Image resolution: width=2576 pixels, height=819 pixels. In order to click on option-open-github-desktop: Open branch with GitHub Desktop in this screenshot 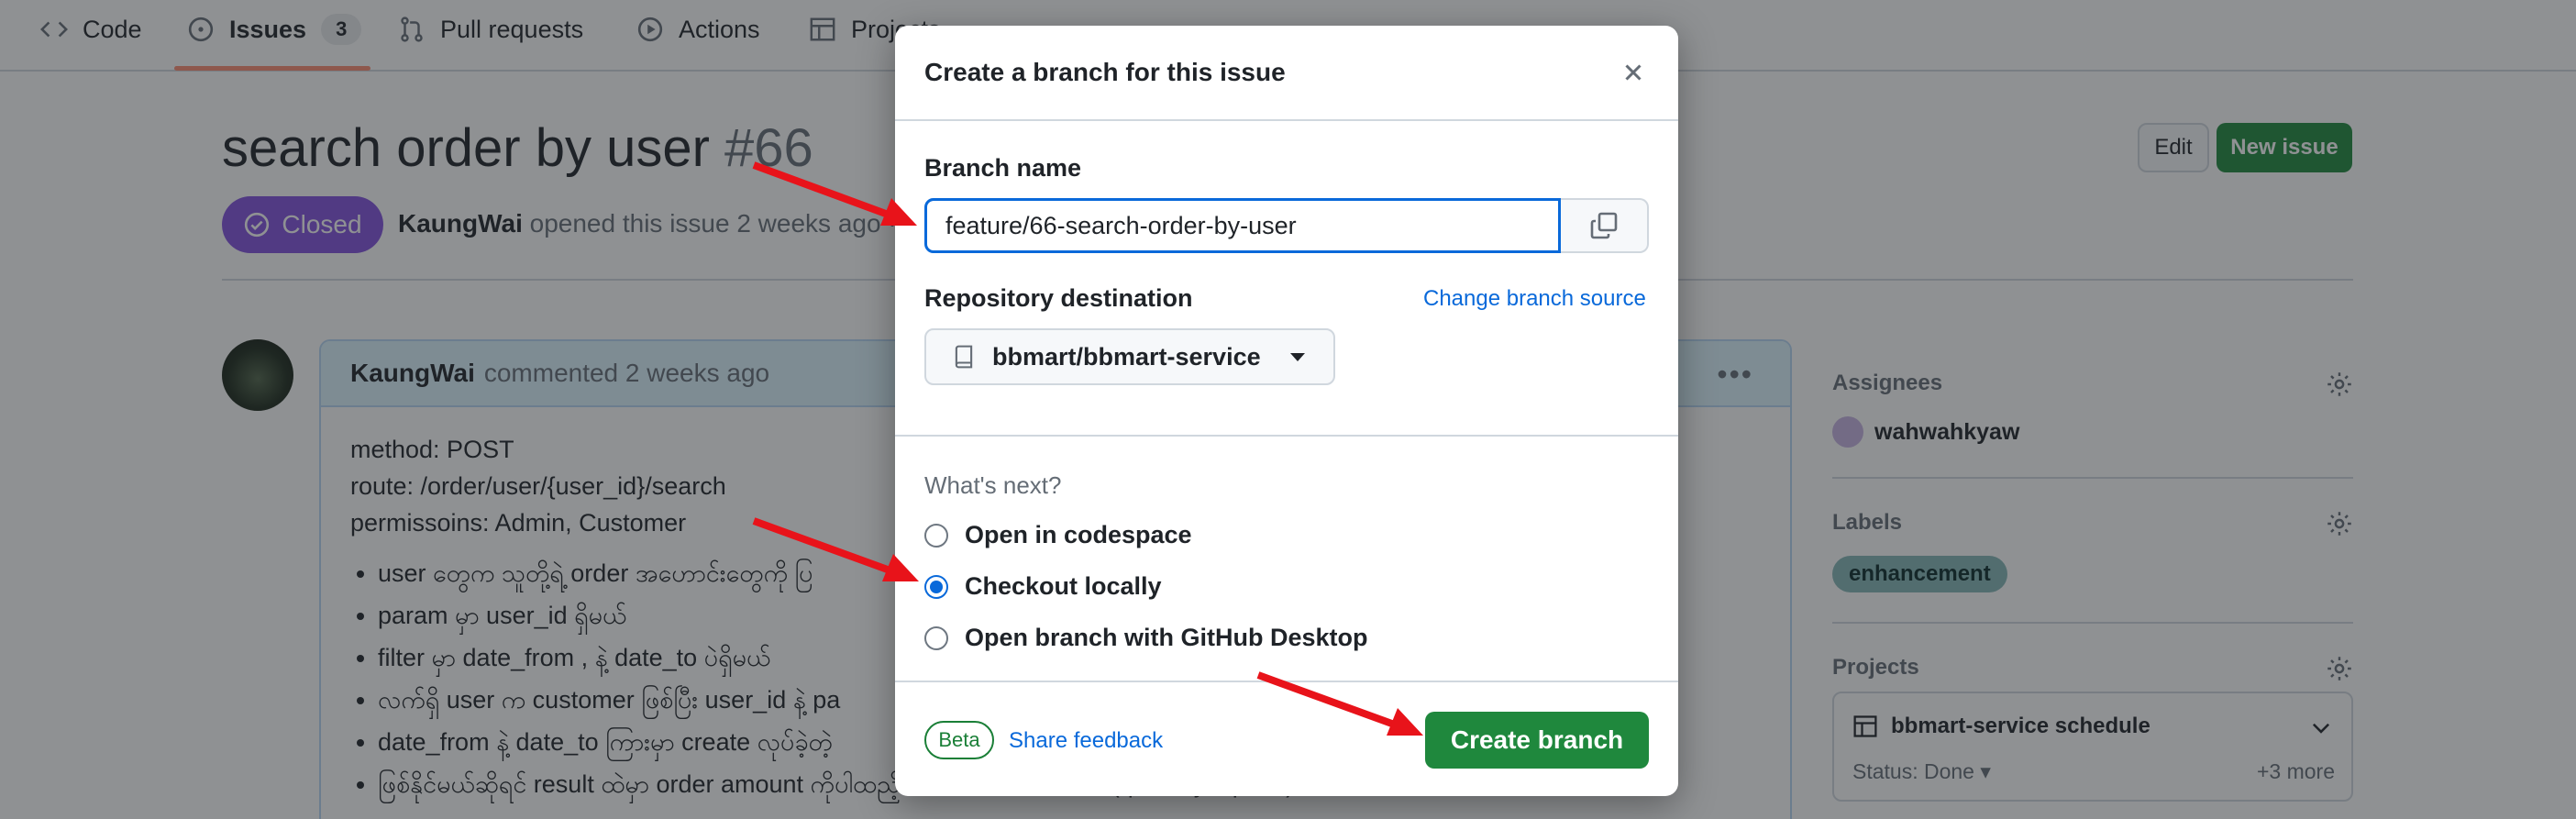, I will do `click(1146, 638)`.